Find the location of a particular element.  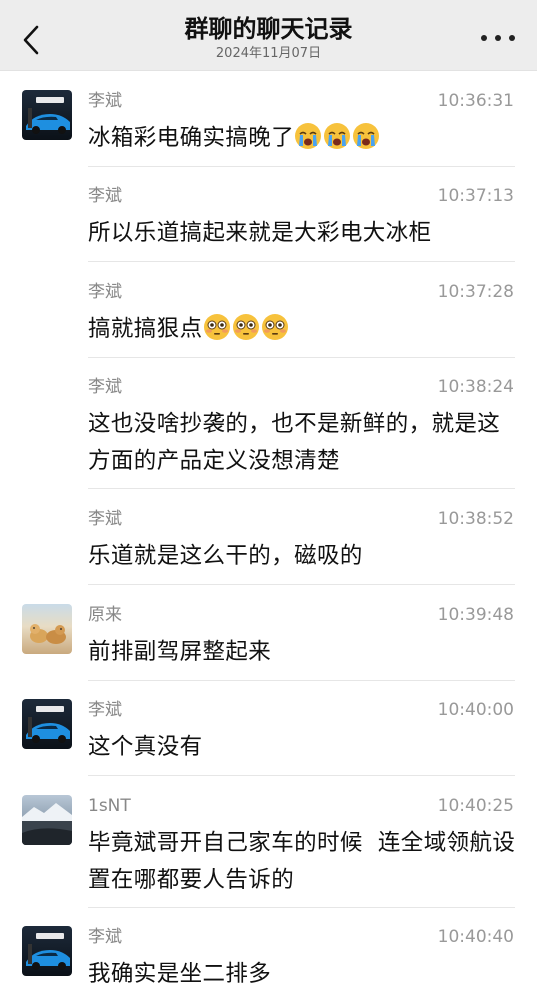

title-block: 群聊的聊天记录 2024年11月07日 is located at coordinates (268, 38).